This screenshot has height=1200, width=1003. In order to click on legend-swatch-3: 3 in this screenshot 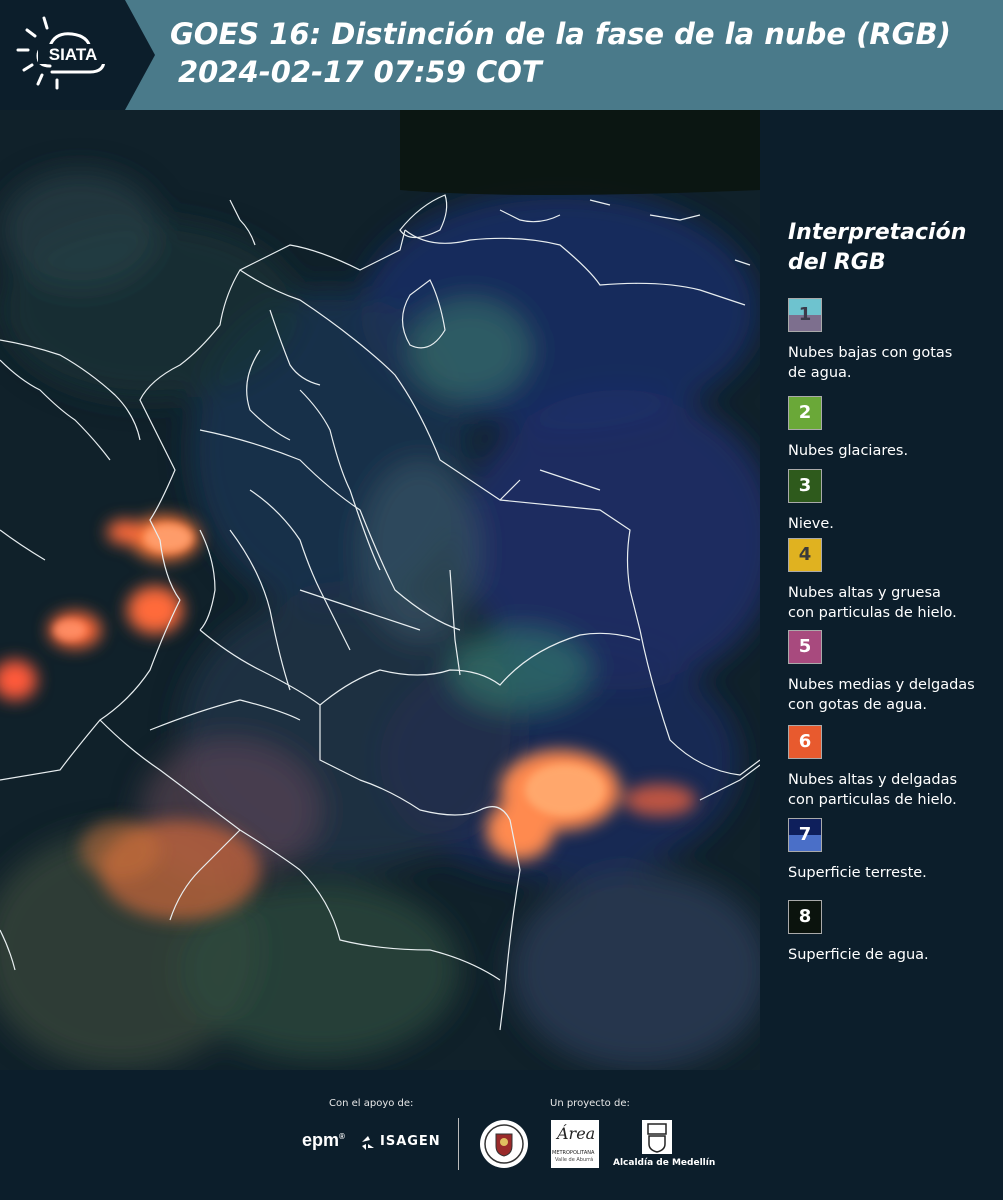, I will do `click(805, 486)`.